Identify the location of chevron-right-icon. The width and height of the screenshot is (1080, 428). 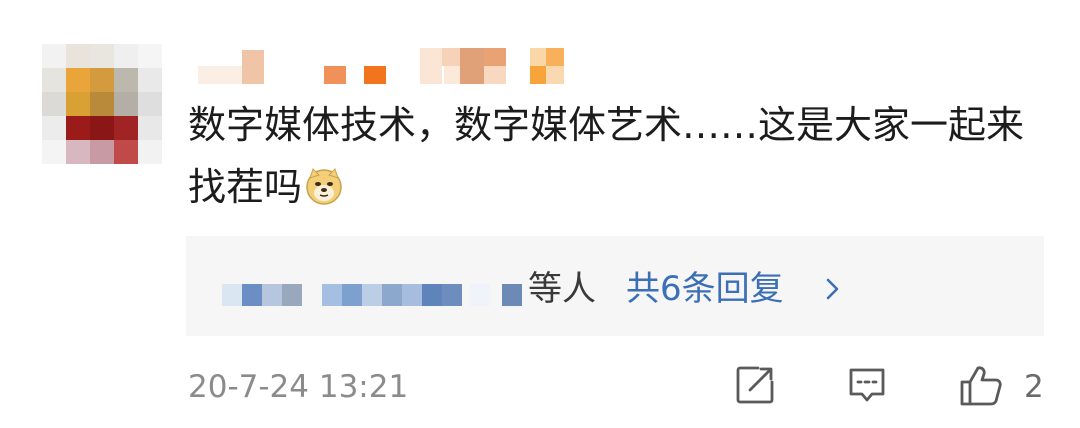
(833, 289).